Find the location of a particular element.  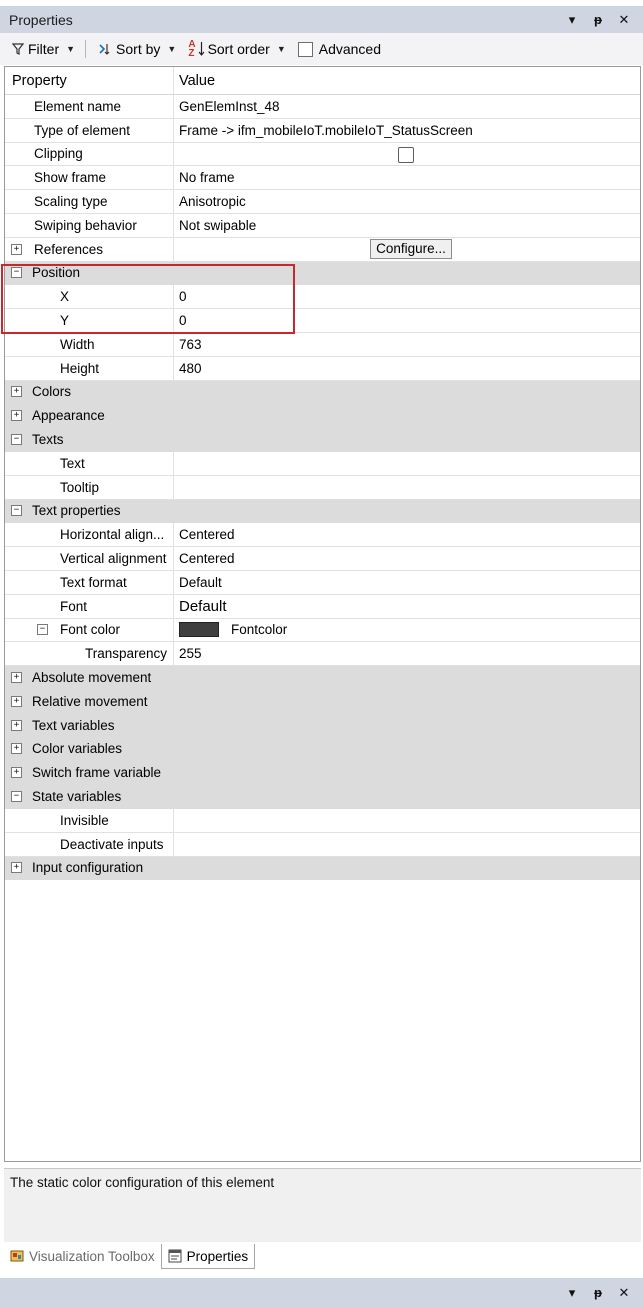

group-row-color-variables: + Color variables is located at coordinates (322, 749).